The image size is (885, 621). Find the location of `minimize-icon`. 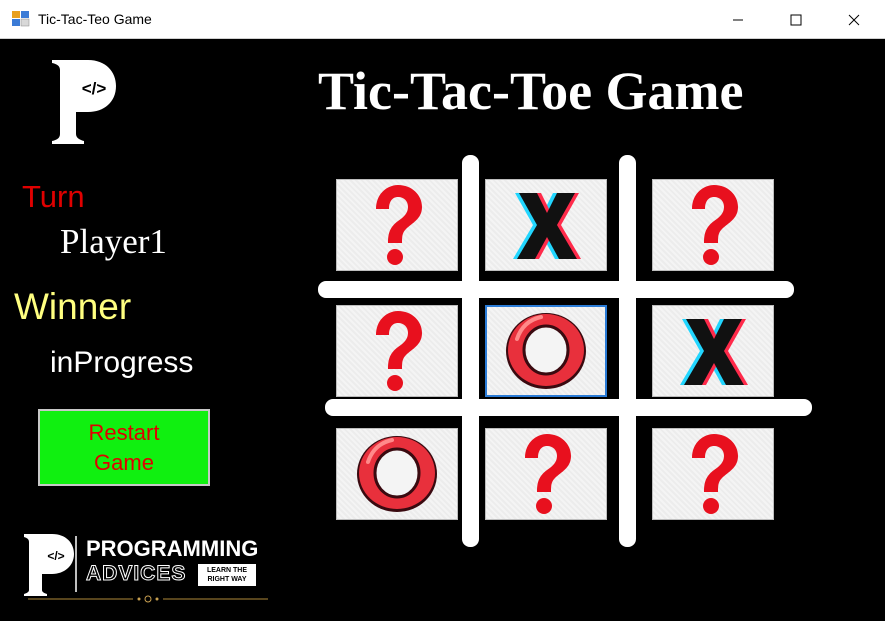

minimize-icon is located at coordinates (738, 19).